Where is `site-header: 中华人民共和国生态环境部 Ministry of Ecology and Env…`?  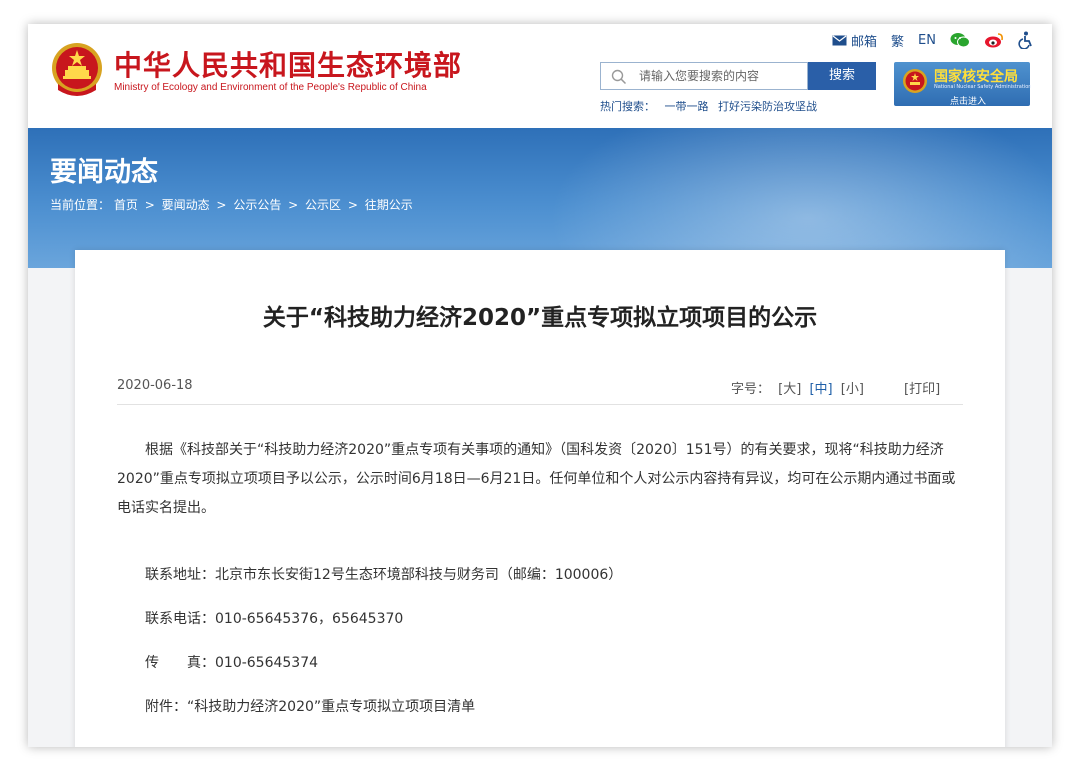
site-header: 中华人民共和国生态环境部 Ministry of Ecology and Env… is located at coordinates (540, 76).